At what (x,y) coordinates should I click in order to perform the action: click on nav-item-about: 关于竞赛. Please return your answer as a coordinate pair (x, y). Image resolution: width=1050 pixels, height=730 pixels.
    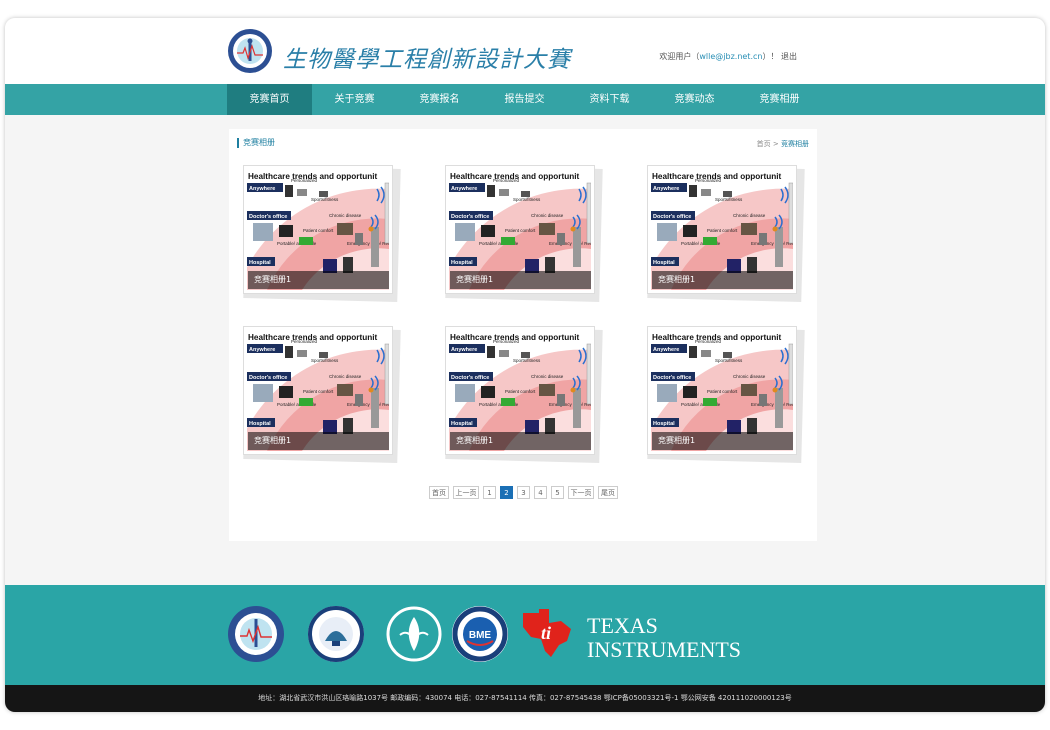
    Looking at the image, I should click on (354, 99).